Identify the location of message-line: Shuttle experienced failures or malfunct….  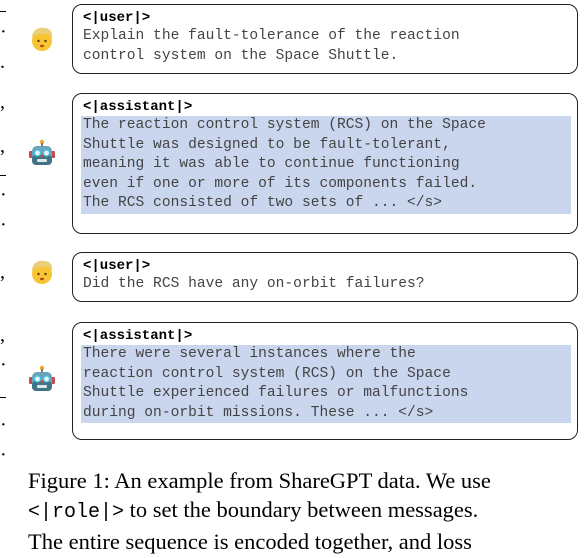
(326, 394).